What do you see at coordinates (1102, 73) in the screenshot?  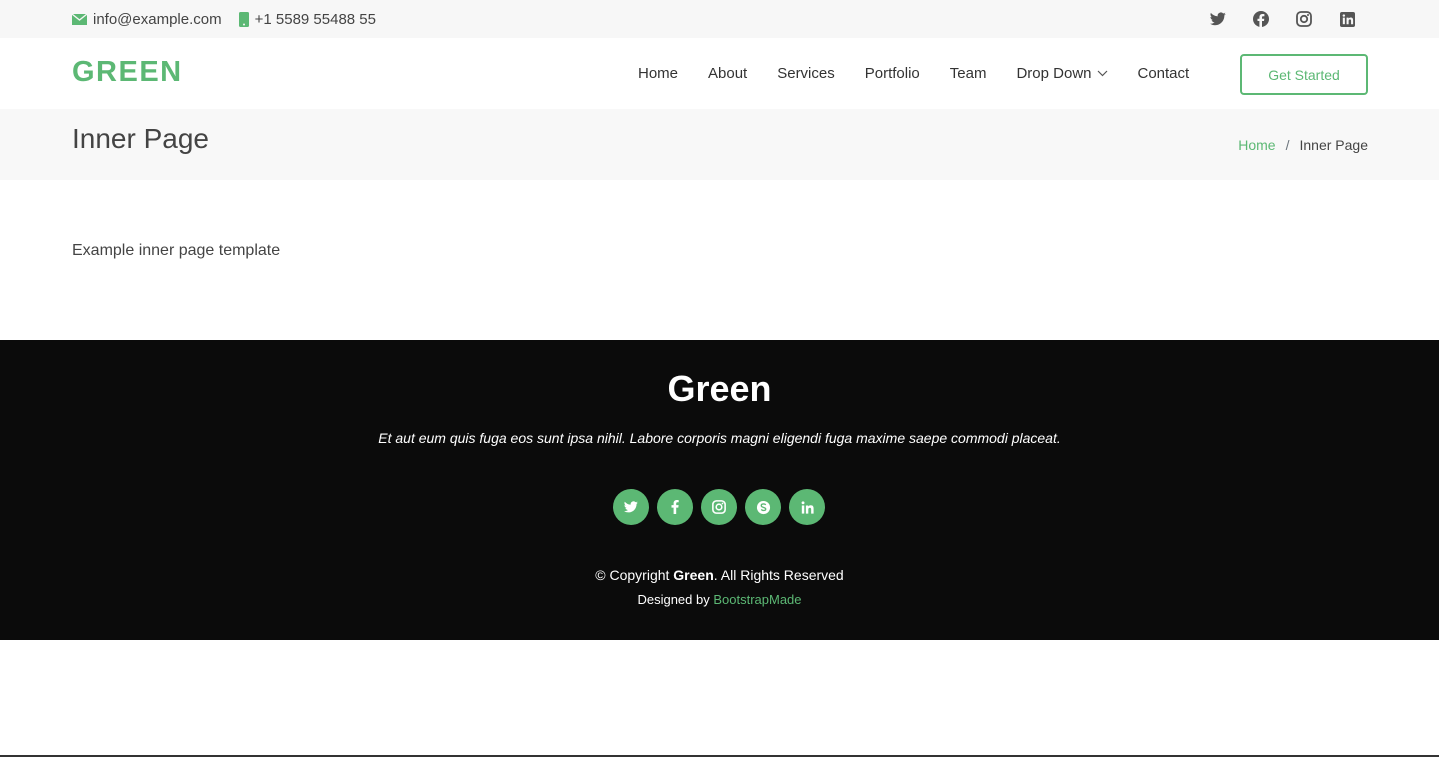 I see `chevron-down-icon` at bounding box center [1102, 73].